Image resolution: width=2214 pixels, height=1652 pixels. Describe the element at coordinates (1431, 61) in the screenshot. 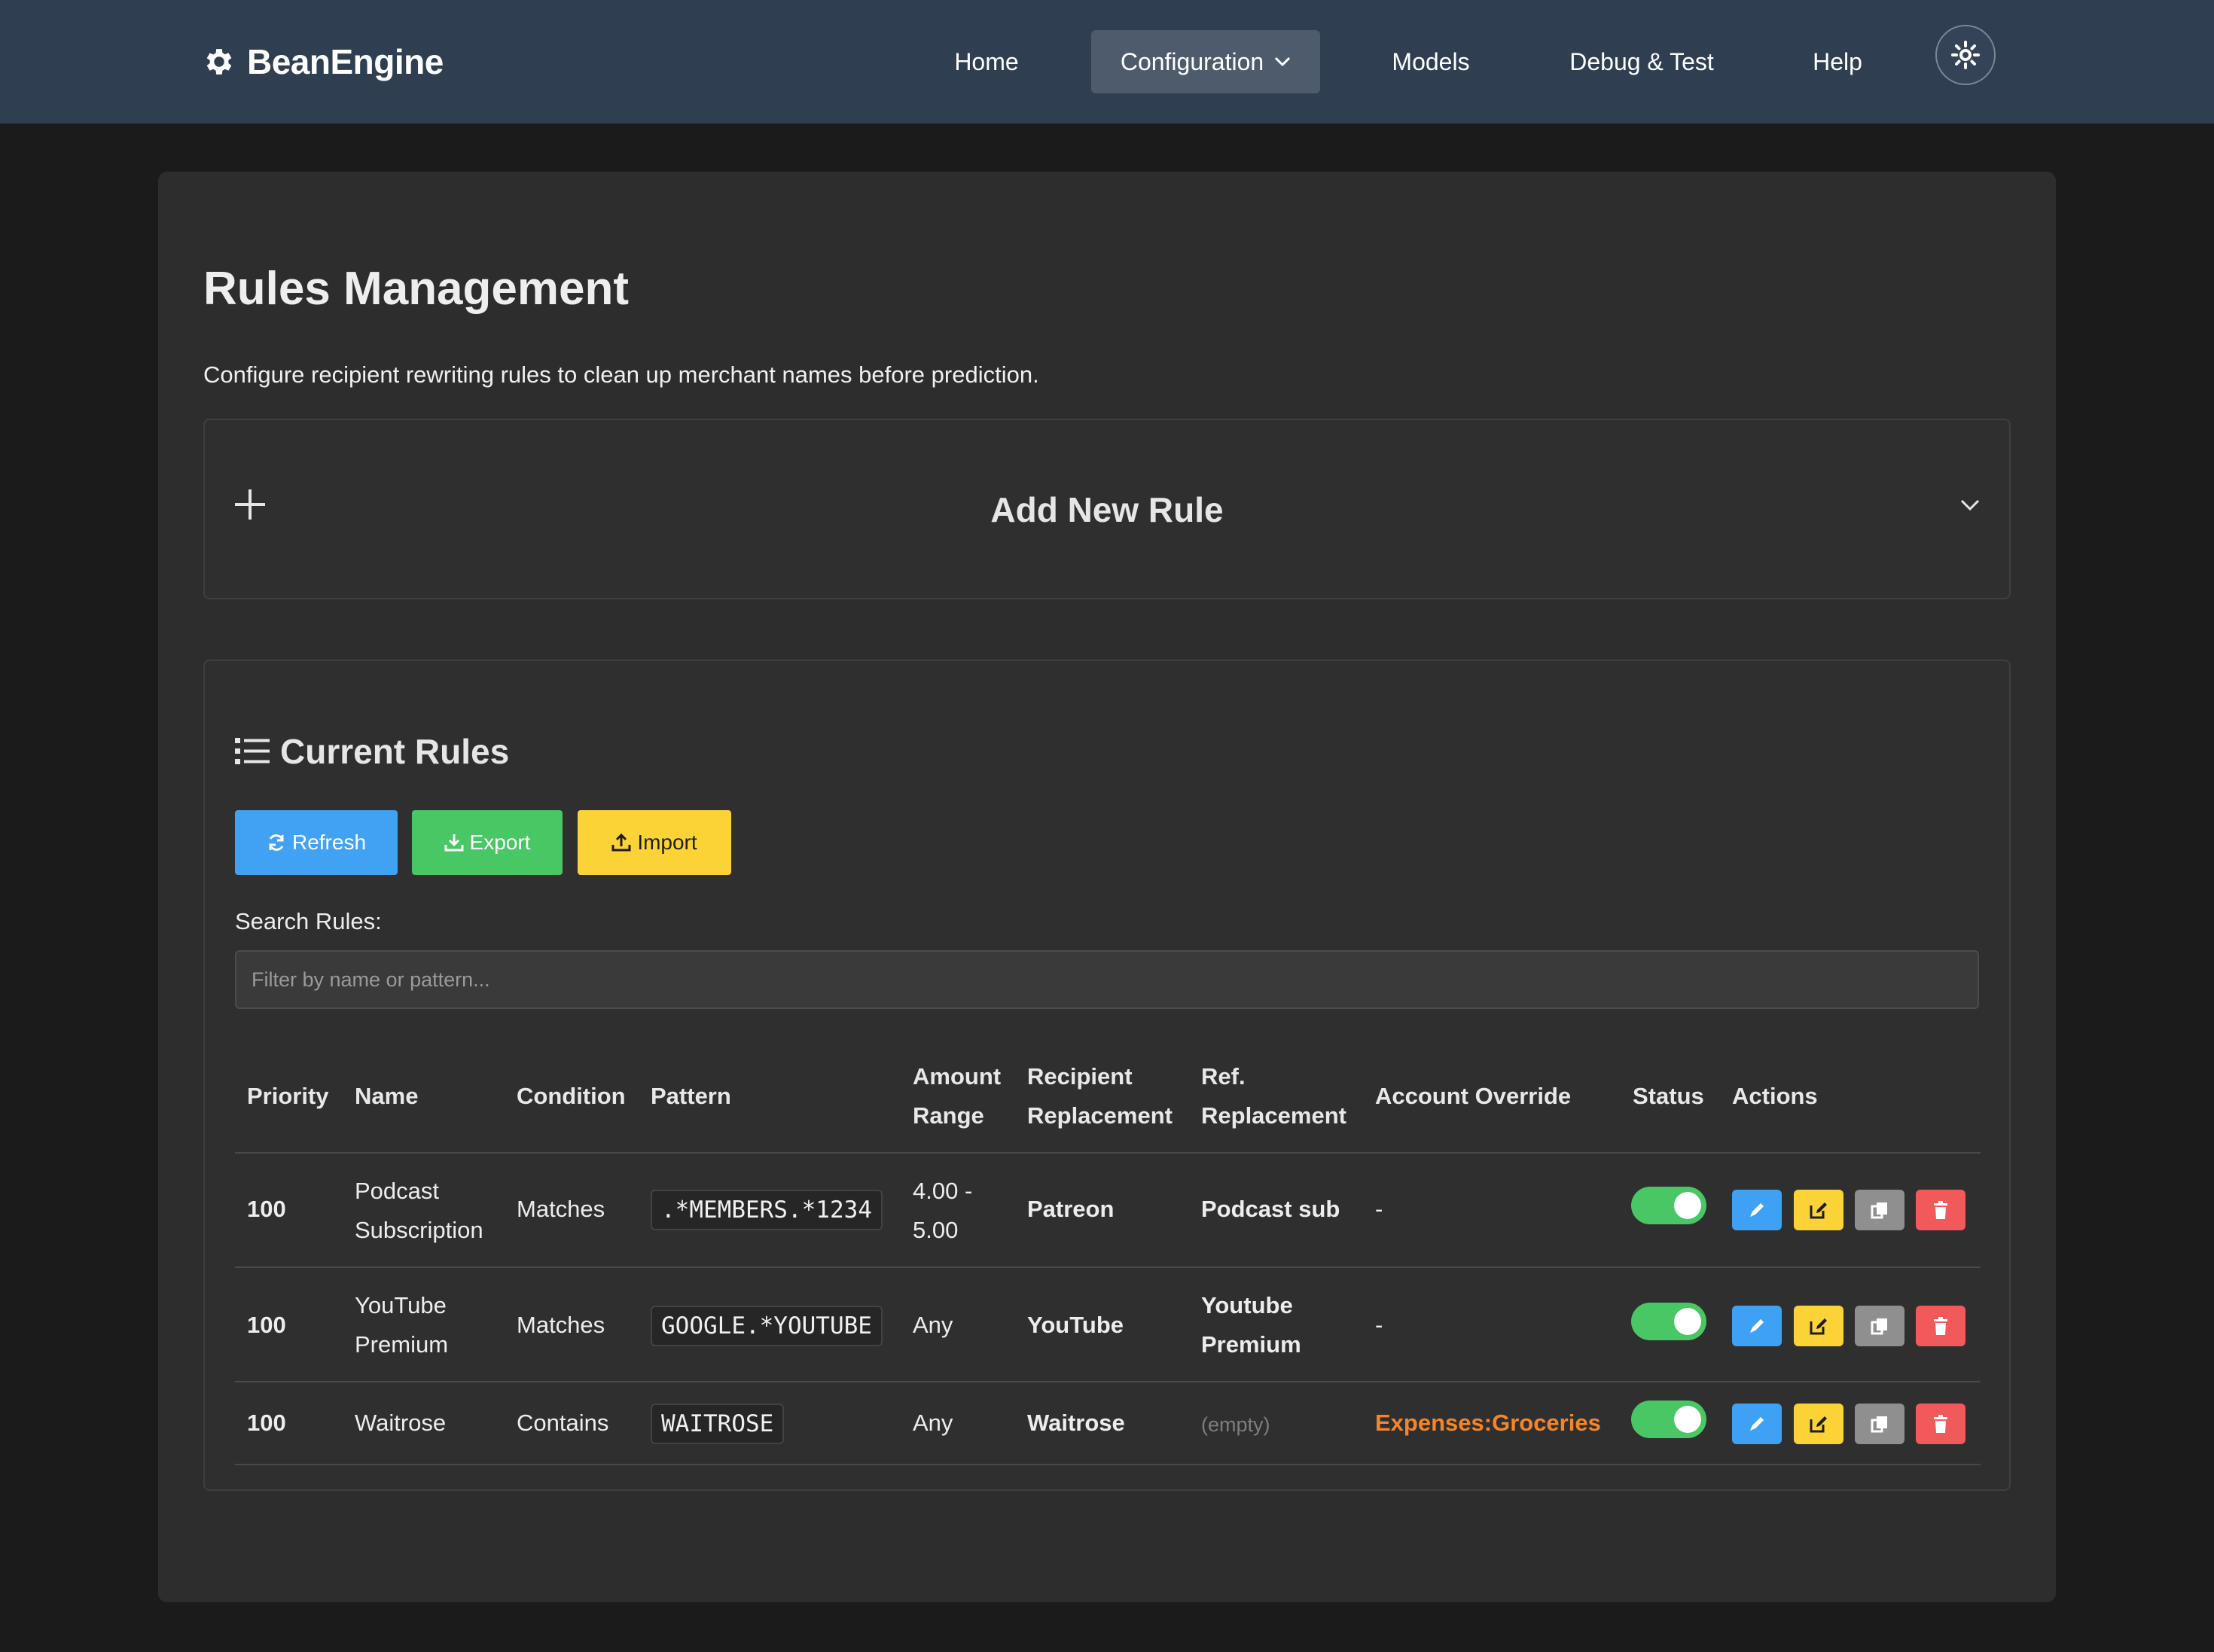

I see `nav-models: Models` at that location.